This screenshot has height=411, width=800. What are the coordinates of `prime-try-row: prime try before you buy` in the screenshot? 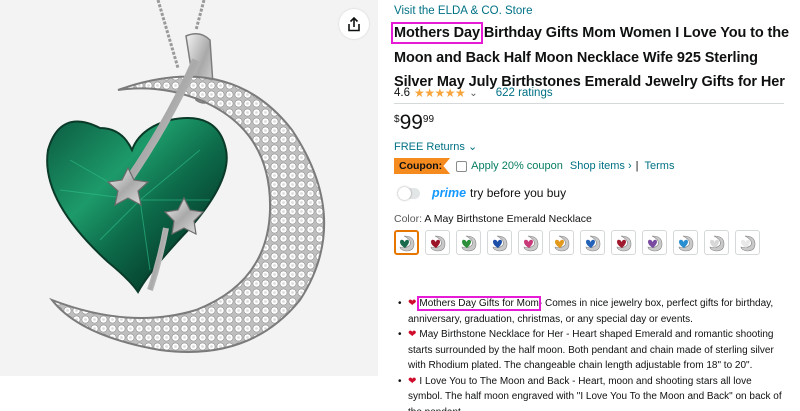 It's located at (482, 193).